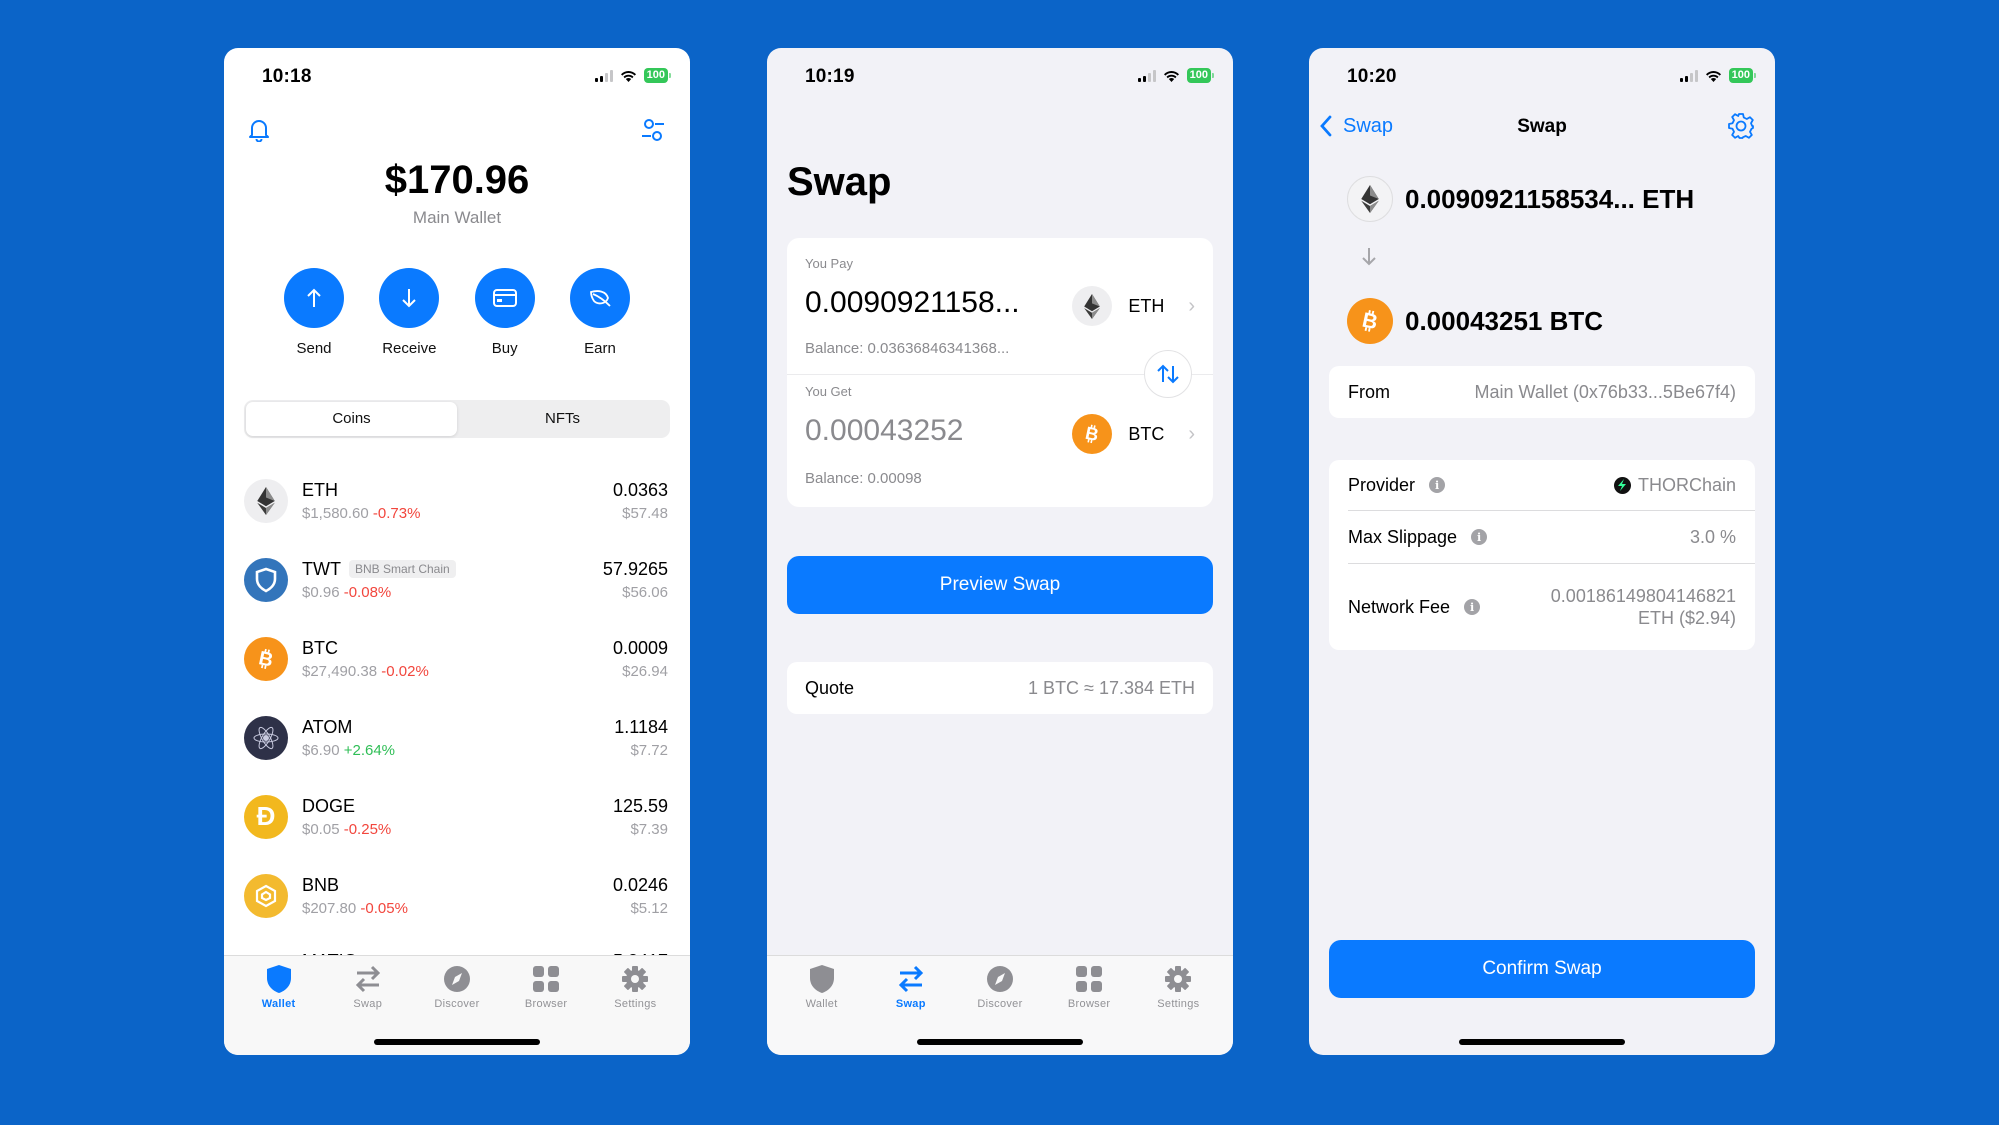 This screenshot has height=1125, width=1999. I want to click on from-wallet-row: From Main Wallet (0x76b33...5Be67f4), so click(1542, 392).